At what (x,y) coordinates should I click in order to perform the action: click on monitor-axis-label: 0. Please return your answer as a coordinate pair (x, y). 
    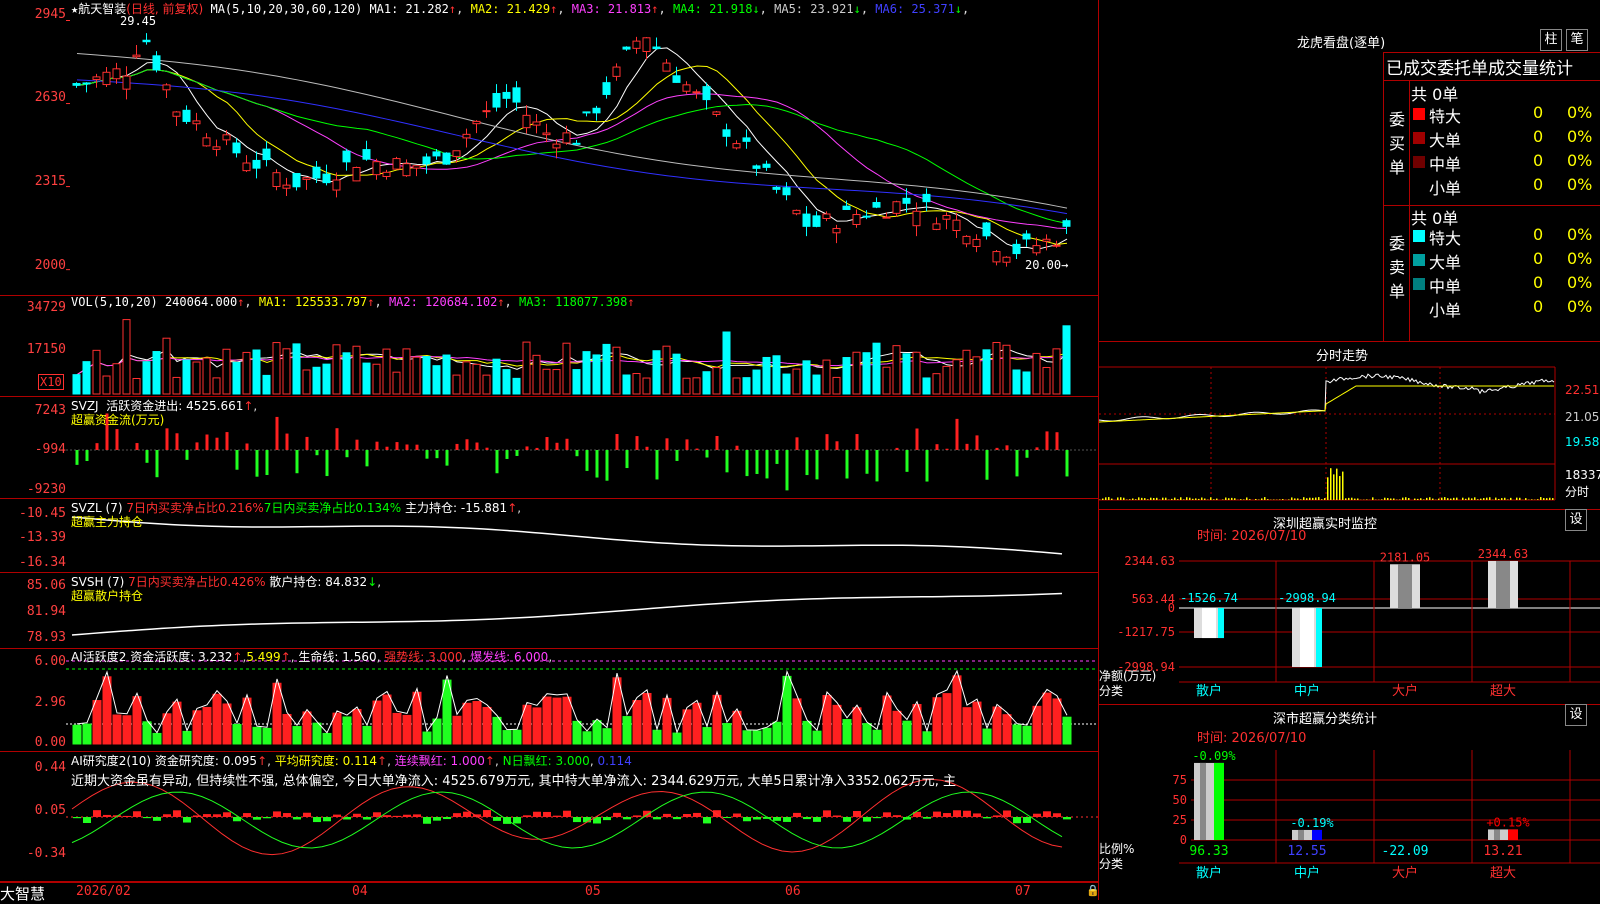
    Looking at the image, I should click on (1171, 608).